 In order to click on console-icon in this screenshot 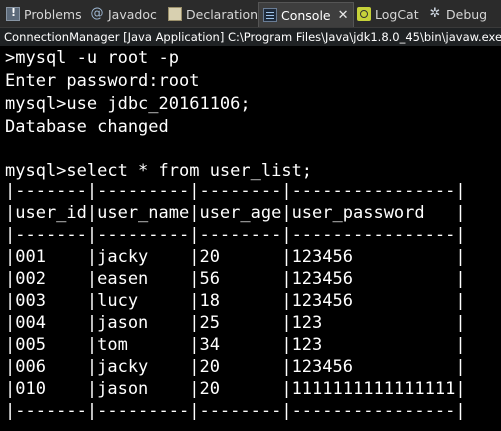, I will do `click(270, 15)`.